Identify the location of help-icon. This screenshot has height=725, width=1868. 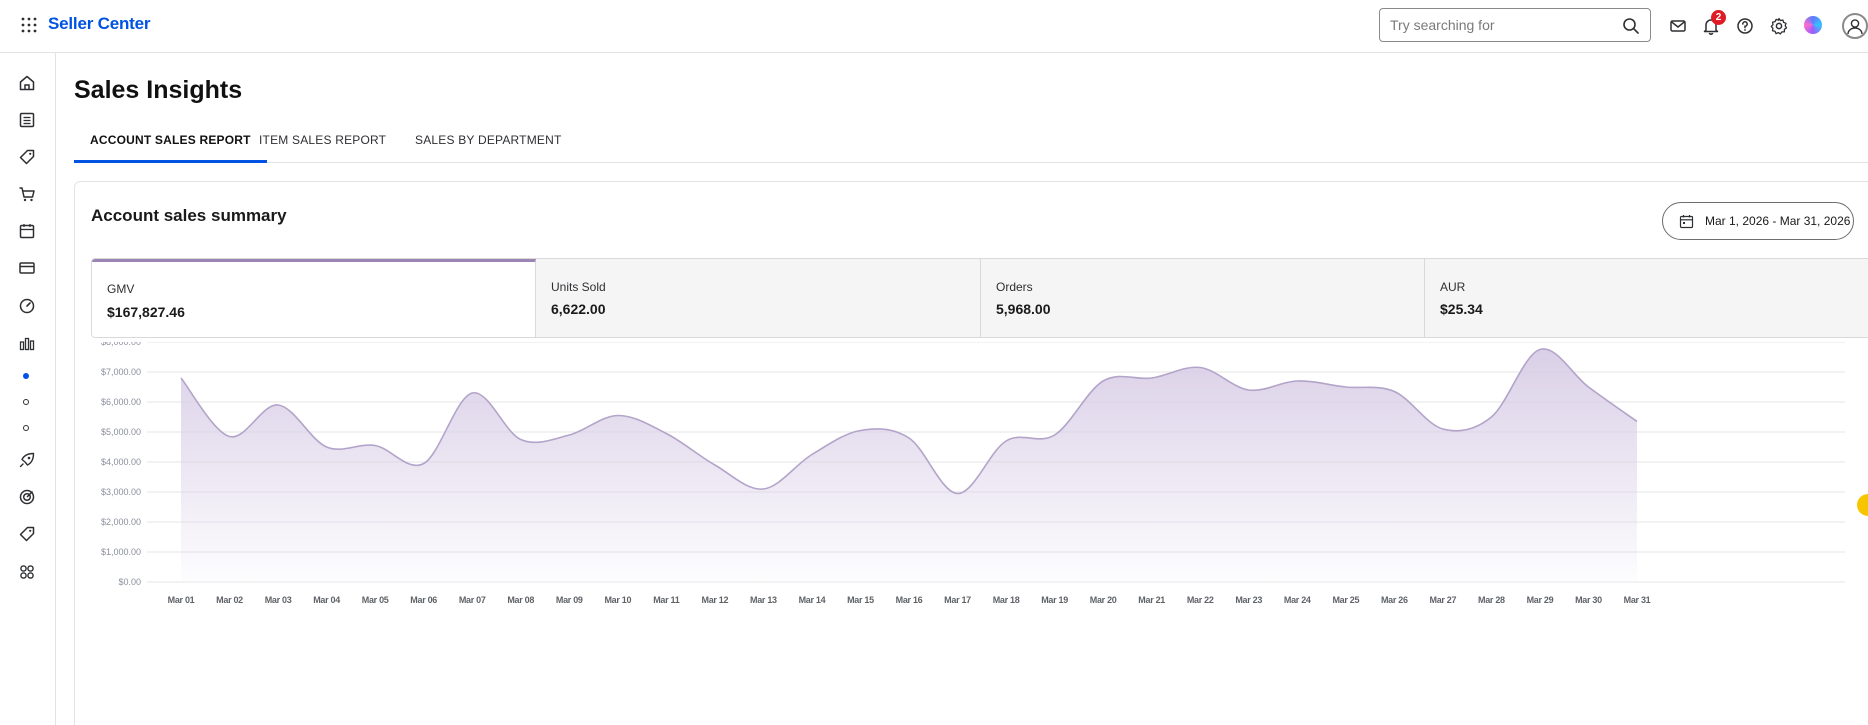
(1745, 26).